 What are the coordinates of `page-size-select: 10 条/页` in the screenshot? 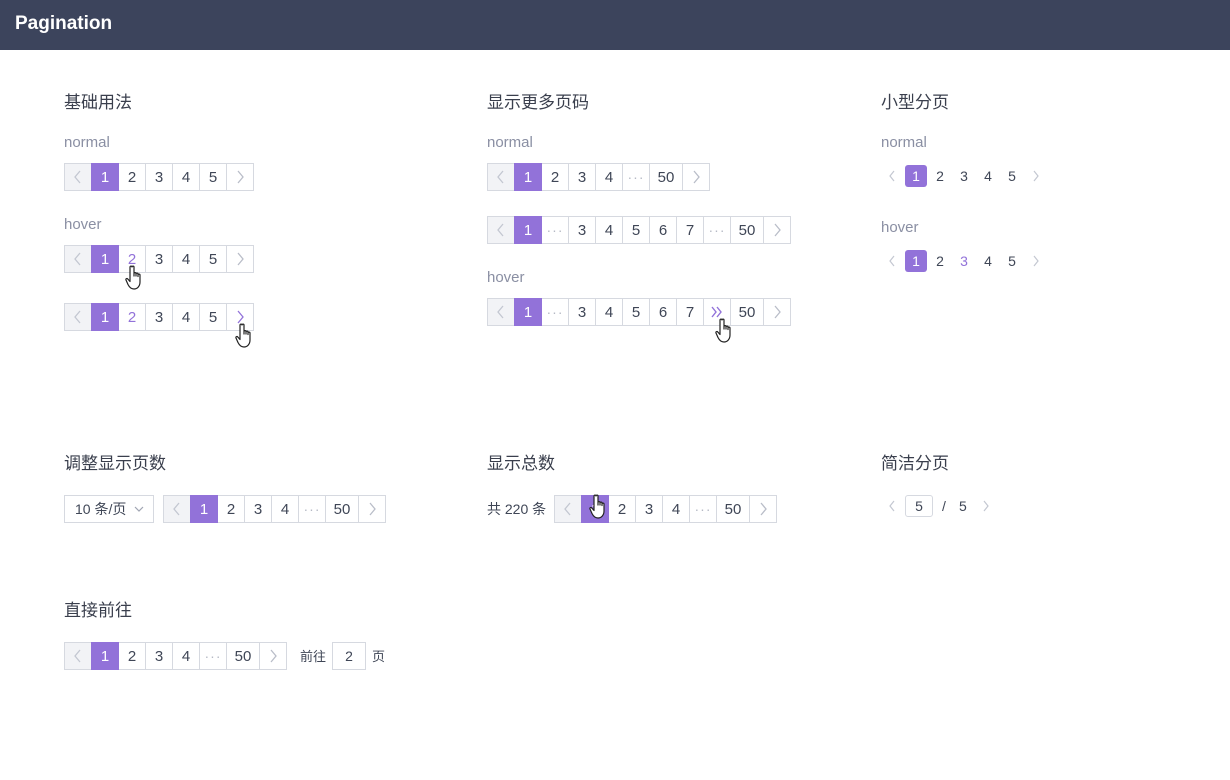 It's located at (109, 509).